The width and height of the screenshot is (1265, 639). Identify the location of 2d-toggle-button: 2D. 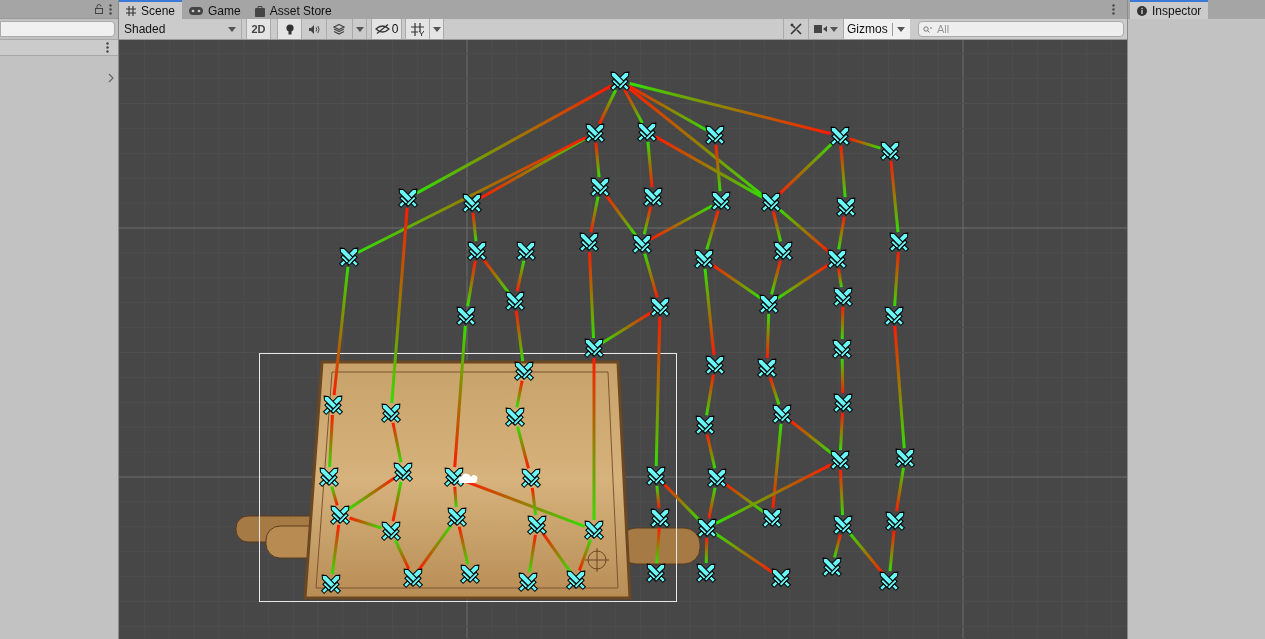
(258, 29).